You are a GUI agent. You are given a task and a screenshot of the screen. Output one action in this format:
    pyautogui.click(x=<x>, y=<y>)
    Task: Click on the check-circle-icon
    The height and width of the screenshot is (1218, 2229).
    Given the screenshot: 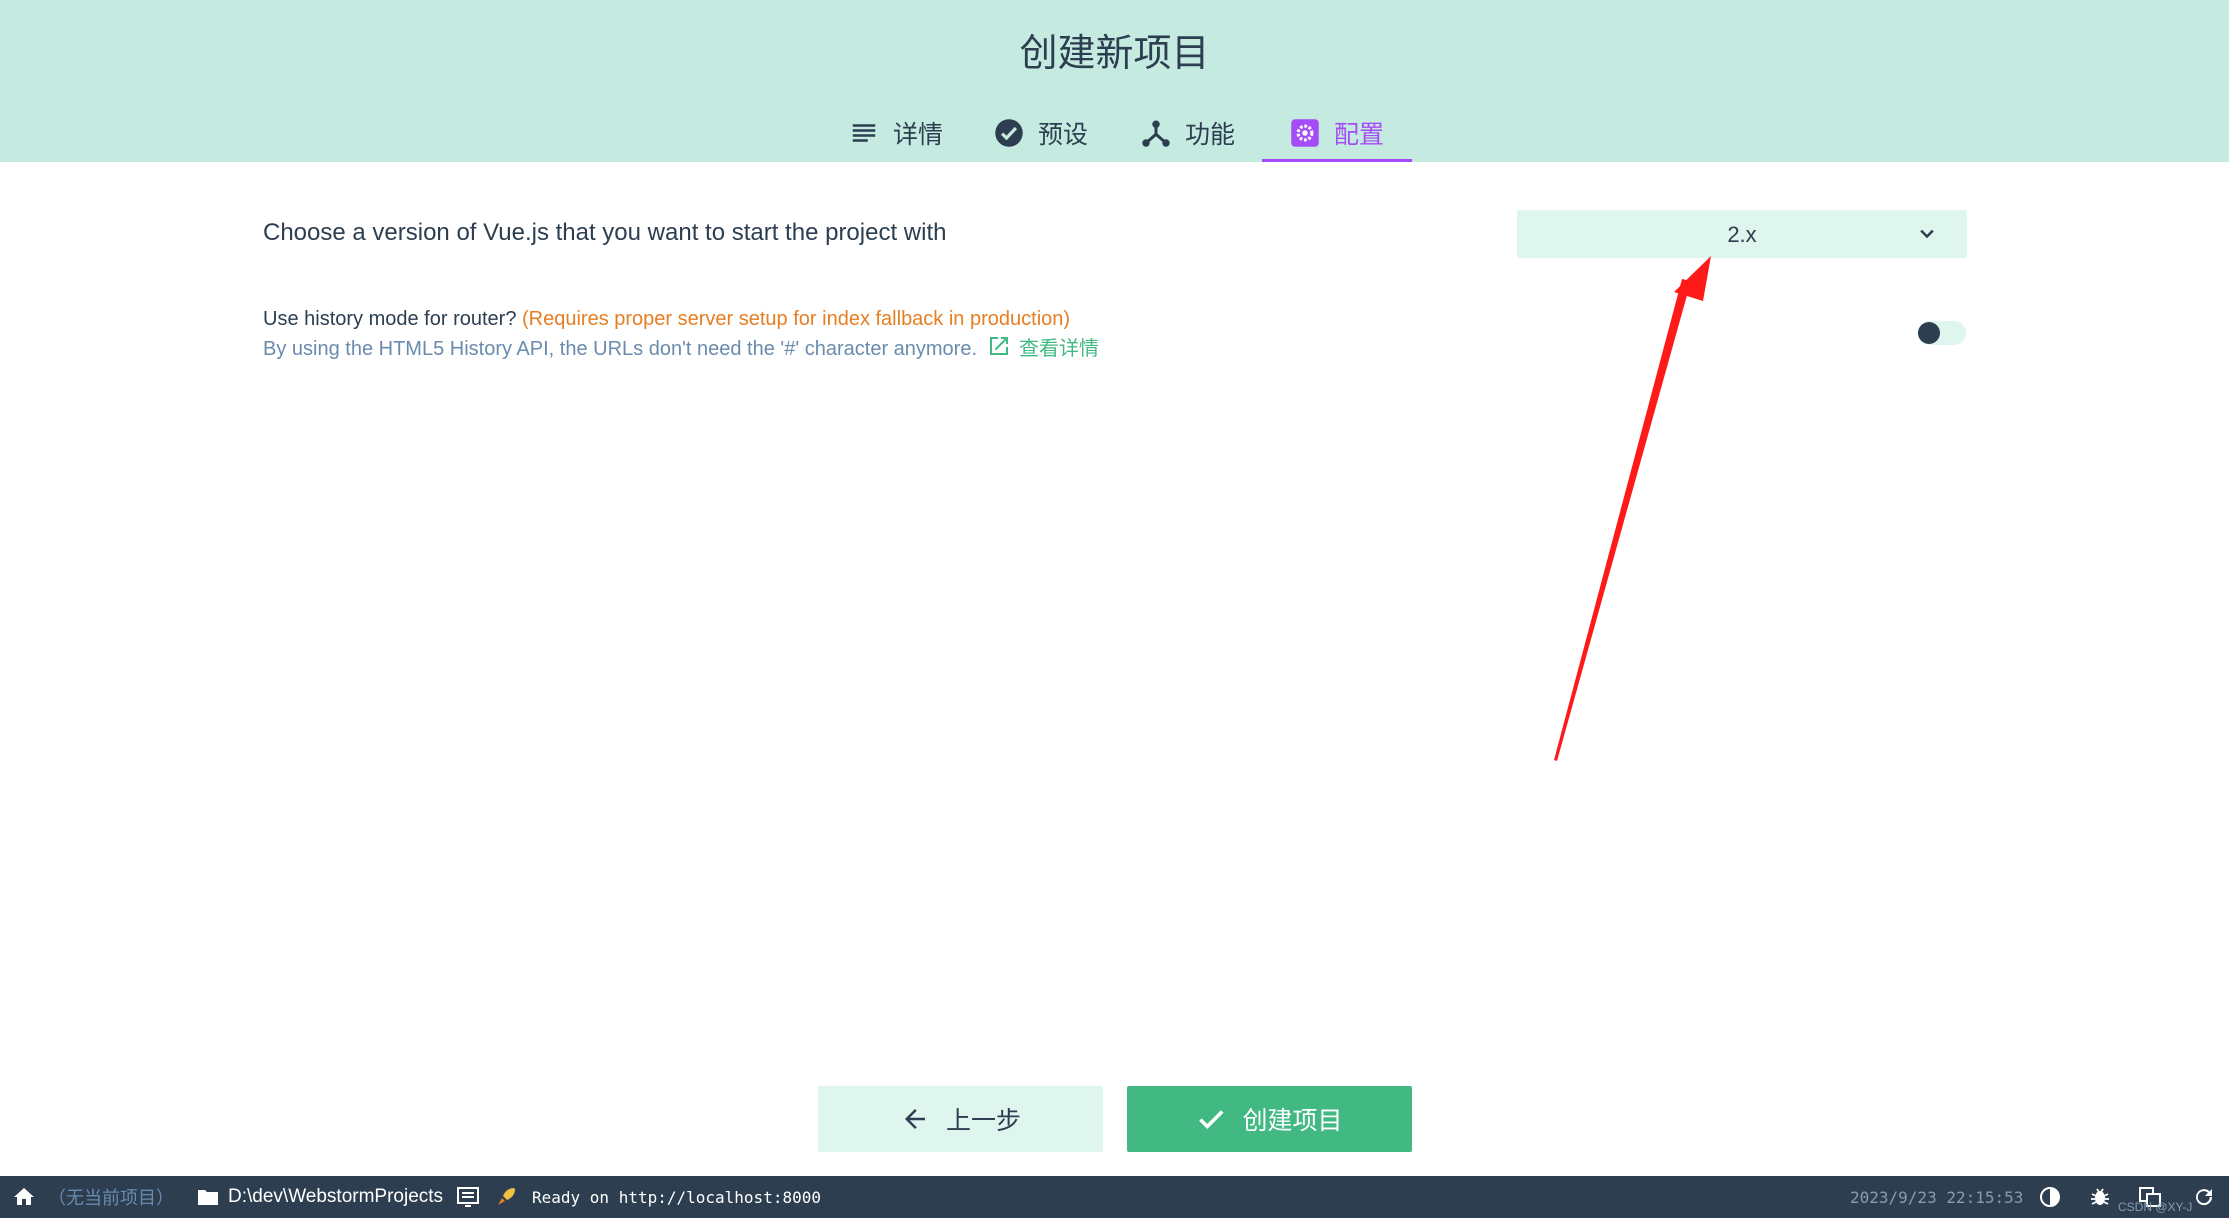 What is the action you would take?
    pyautogui.click(x=1009, y=133)
    